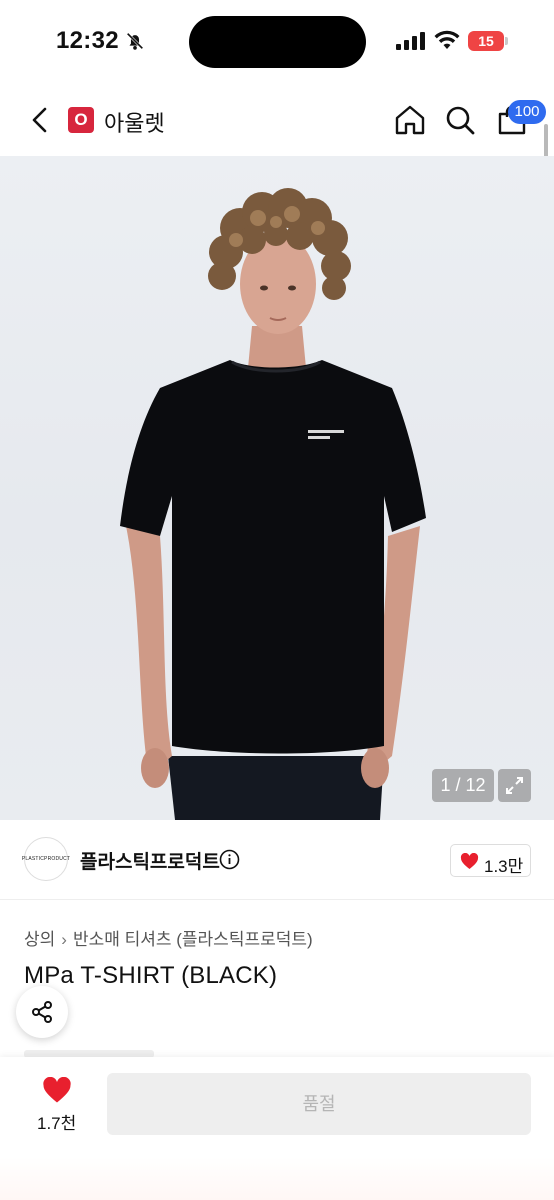 This screenshot has width=554, height=1200. I want to click on breadcrumb: 상의 › 반소매 티셔츠 (플라스틱프로덕트), so click(168, 937).